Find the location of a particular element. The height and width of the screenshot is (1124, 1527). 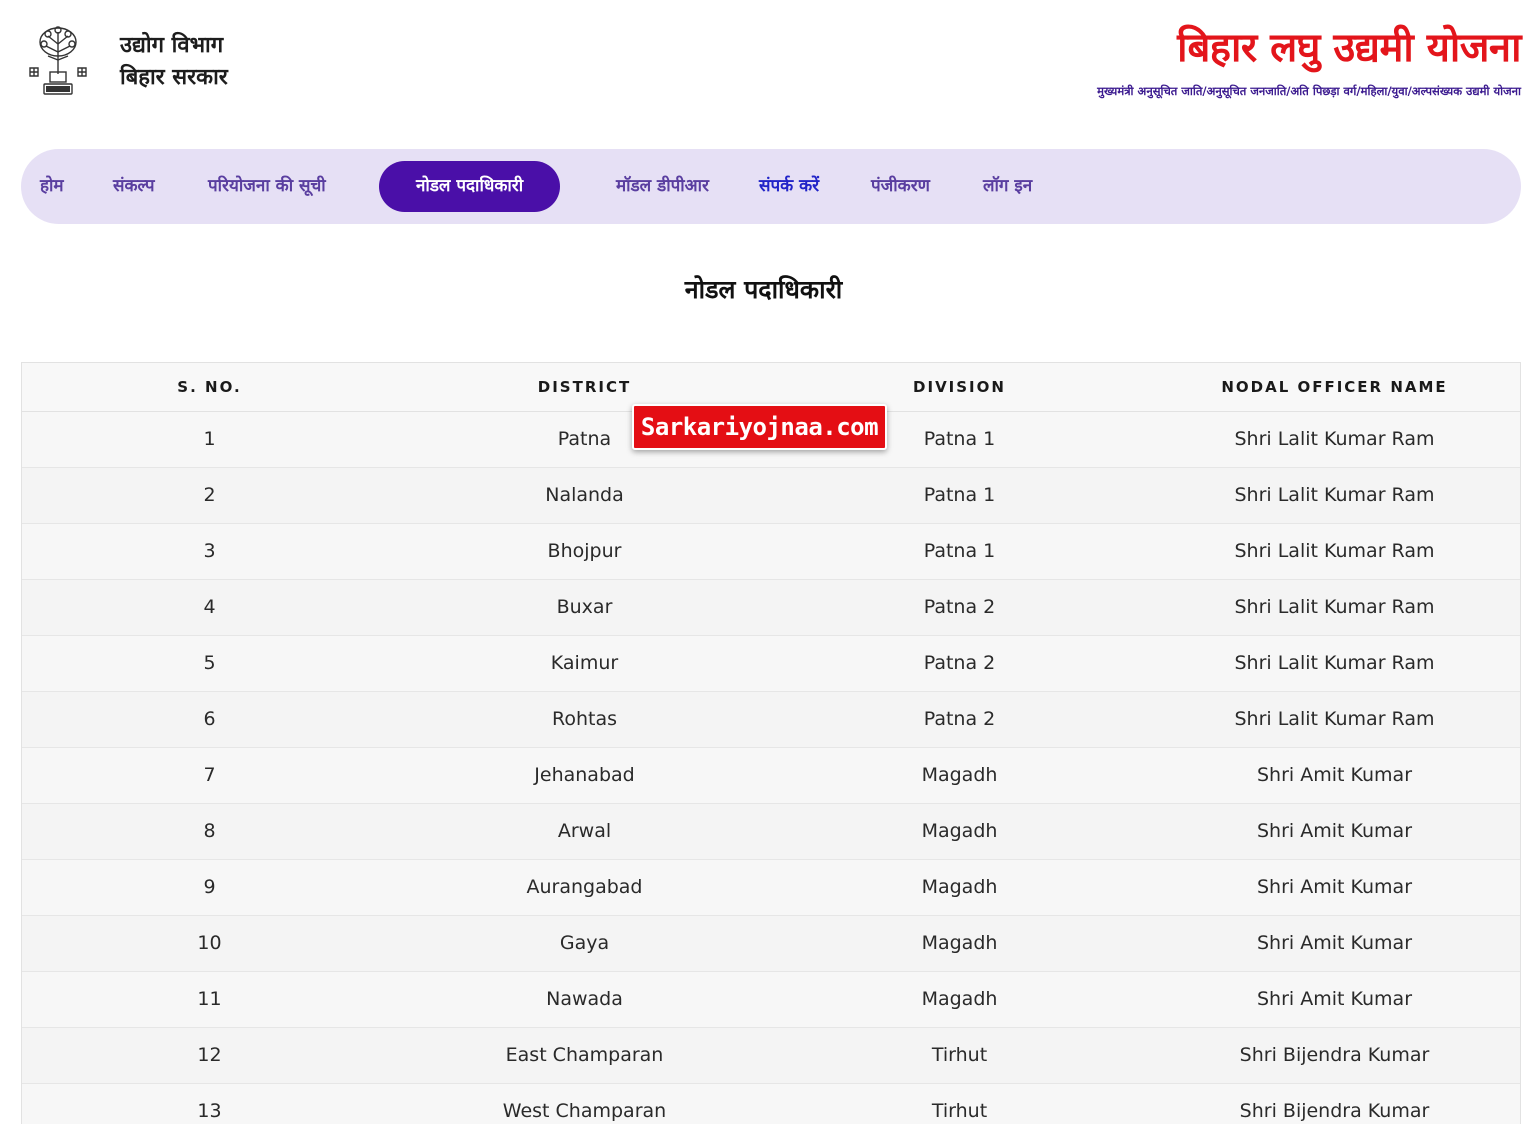

cell-sno: 11 is located at coordinates (209, 999).